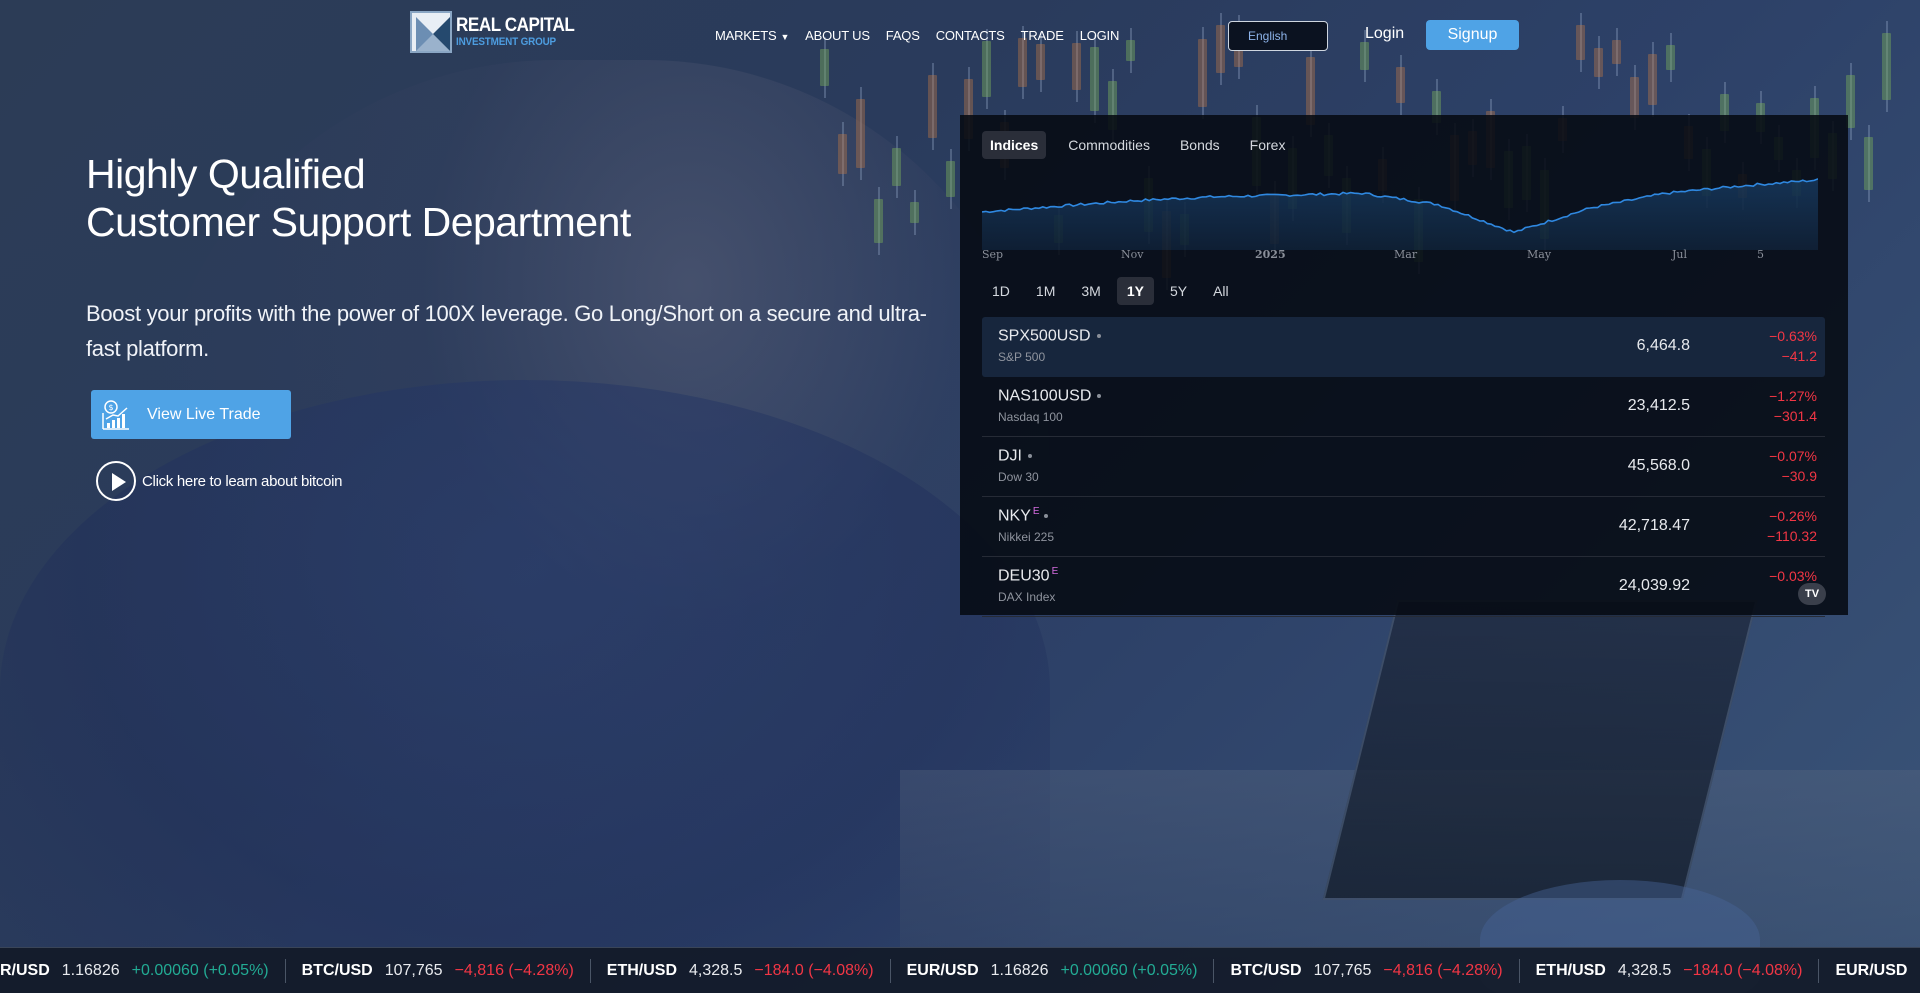 The width and height of the screenshot is (1920, 993). What do you see at coordinates (1795, 416) in the screenshot?
I see `symbol-change: −301.4` at bounding box center [1795, 416].